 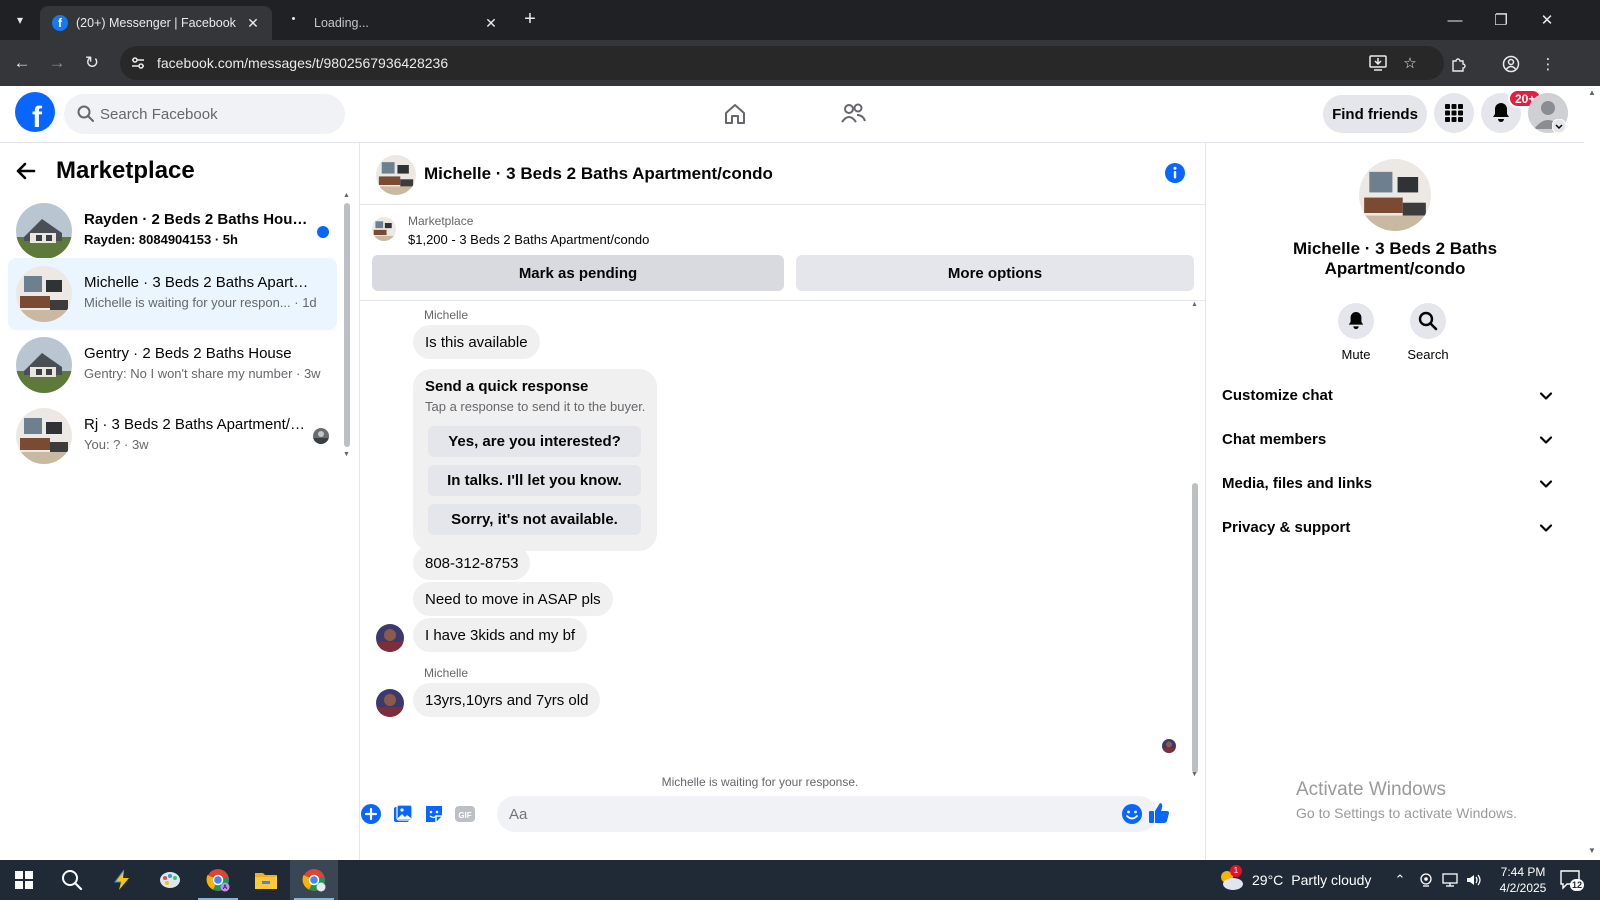 What do you see at coordinates (534, 480) in the screenshot?
I see `quick-response-option: In talks. I'll let you know.` at bounding box center [534, 480].